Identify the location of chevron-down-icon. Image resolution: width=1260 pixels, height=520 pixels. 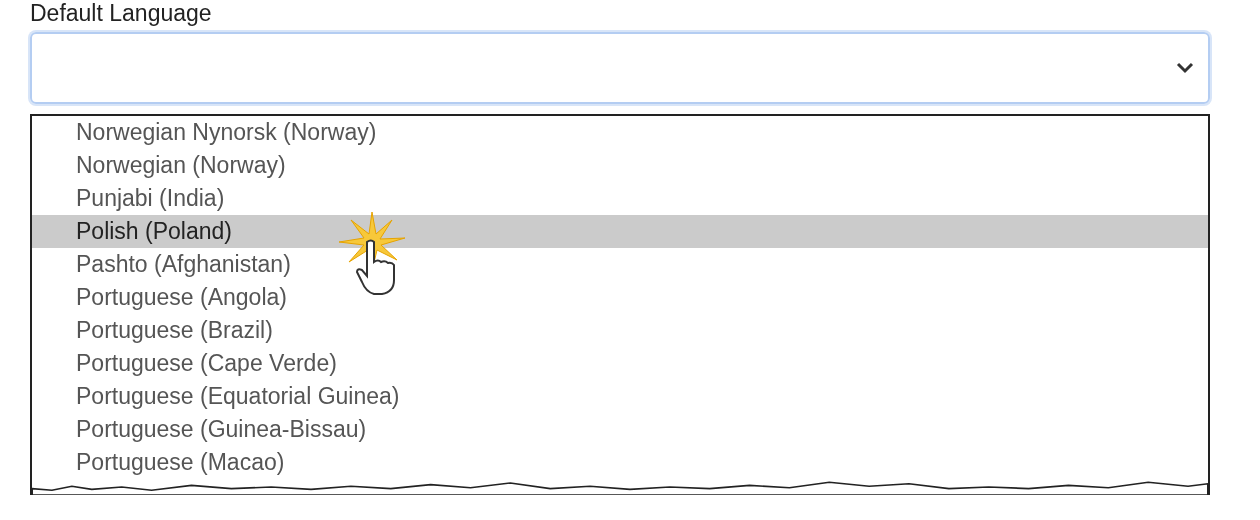
(1185, 68).